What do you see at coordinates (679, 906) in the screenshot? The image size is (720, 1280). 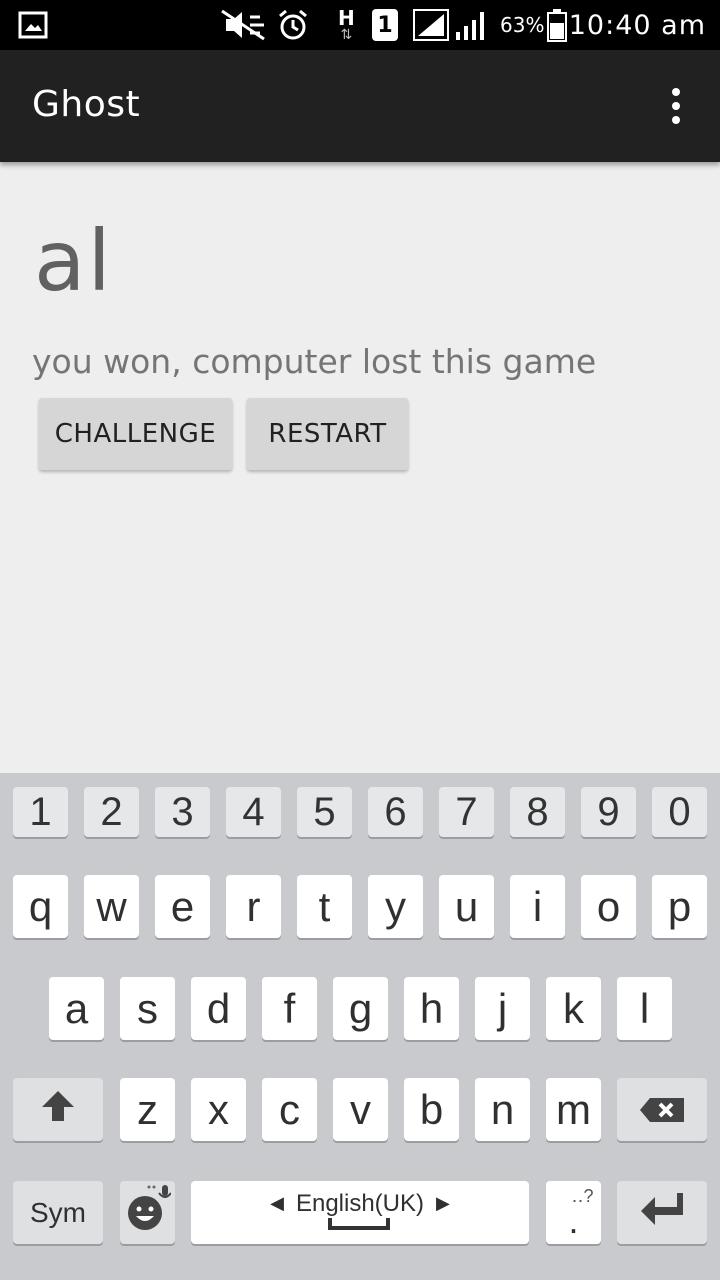 I see `key-p: p` at bounding box center [679, 906].